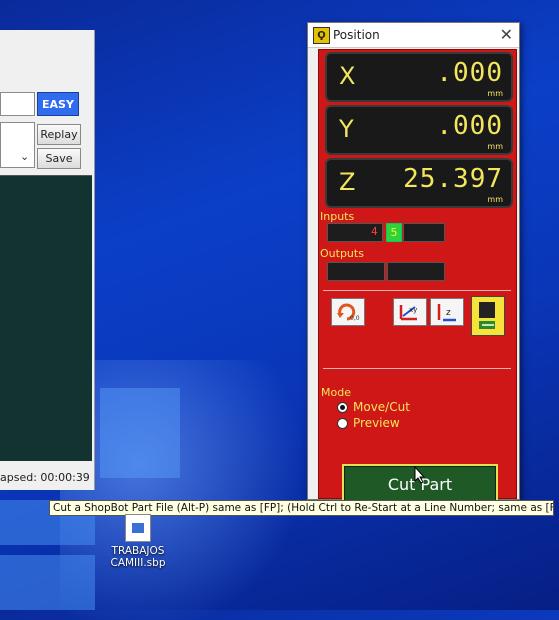  Describe the element at coordinates (394, 232) in the screenshot. I see `input-active-indicator: 5` at that location.